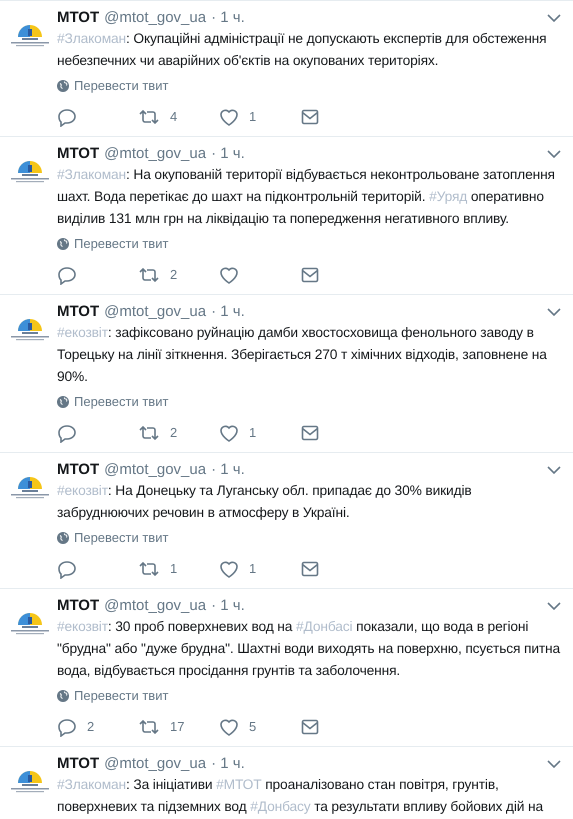  Describe the element at coordinates (306, 197) in the screenshot. I see `tweet-text: #Злакоман: На окупованій території відбувається неконтрольоване затоплення шахт. Вода перетікає до шахт на підконтрольній територій. #Уряд оперативно виділив 131 млн грн на ліквідацію та попередження негативного впливу.` at that location.